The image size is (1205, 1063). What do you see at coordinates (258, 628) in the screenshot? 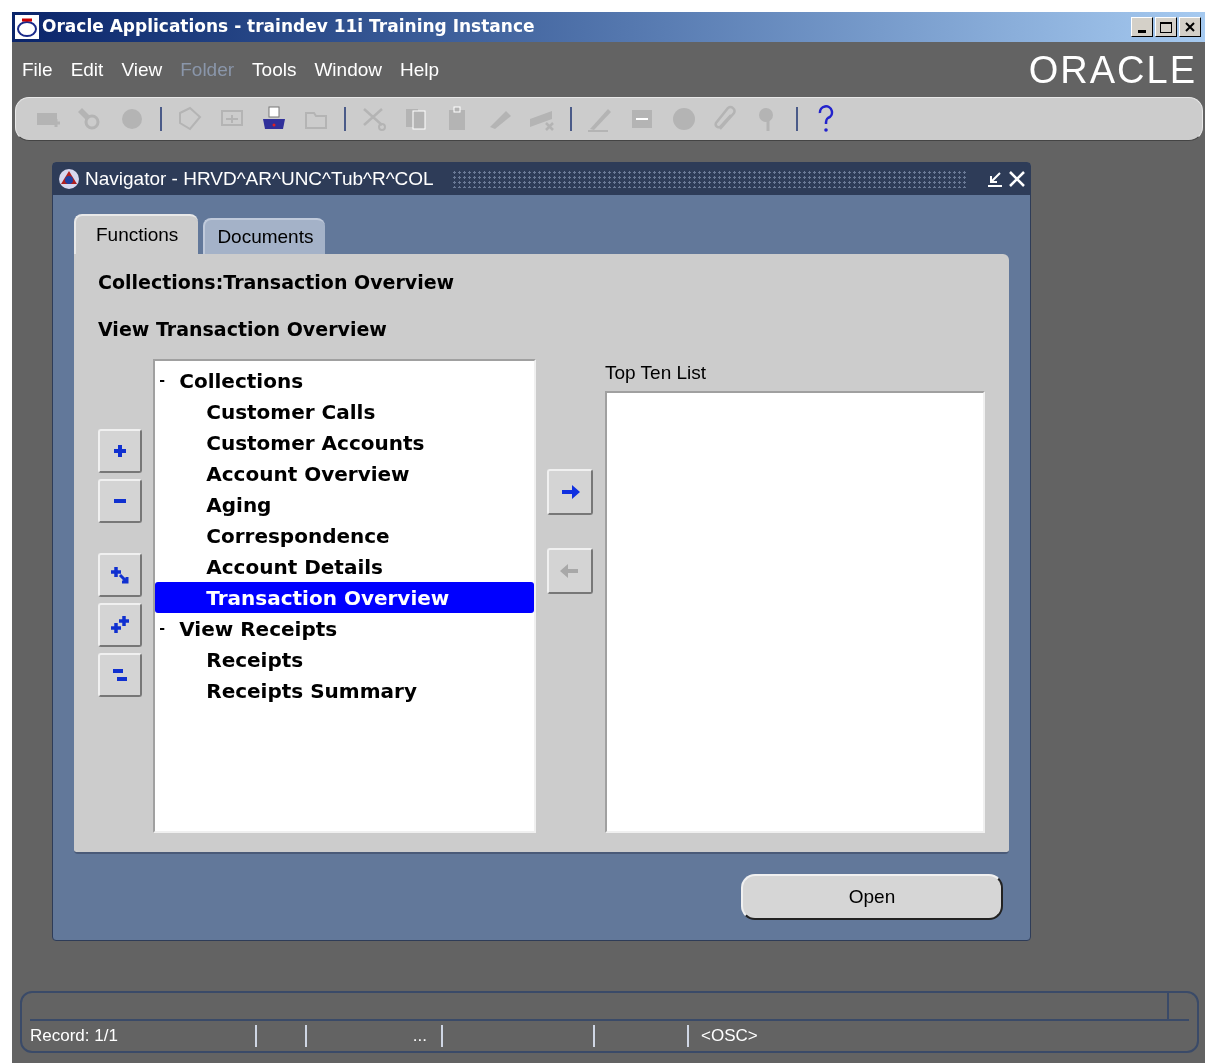
I see `tree-item: View Receipts` at bounding box center [258, 628].